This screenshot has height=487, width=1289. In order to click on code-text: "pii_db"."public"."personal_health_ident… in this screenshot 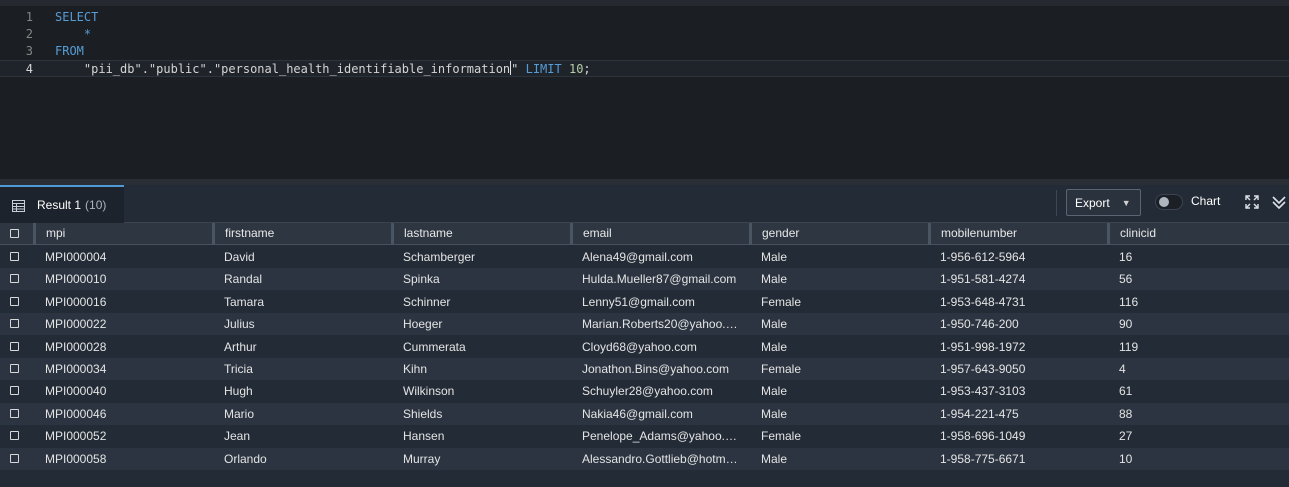, I will do `click(323, 69)`.